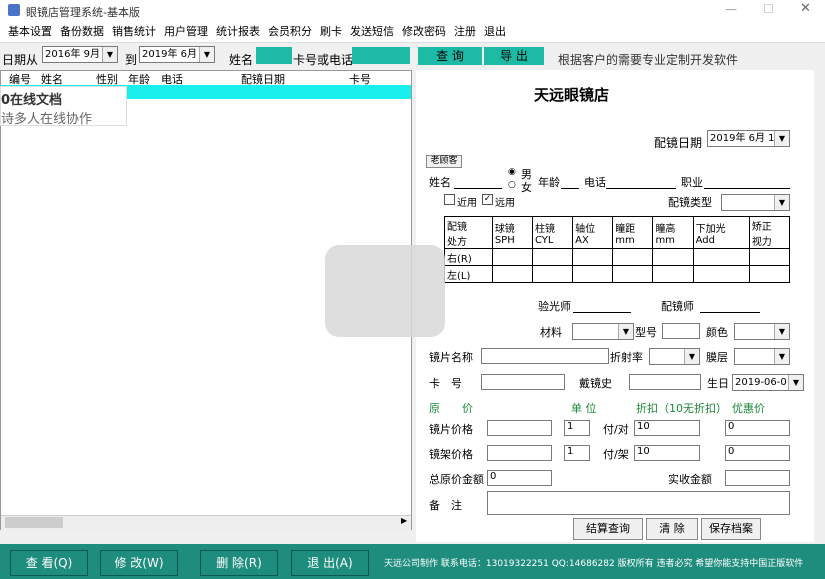 Image resolution: width=825 pixels, height=579 pixels. I want to click on date-to-select: 2019年 6月 1 ▼, so click(177, 54).